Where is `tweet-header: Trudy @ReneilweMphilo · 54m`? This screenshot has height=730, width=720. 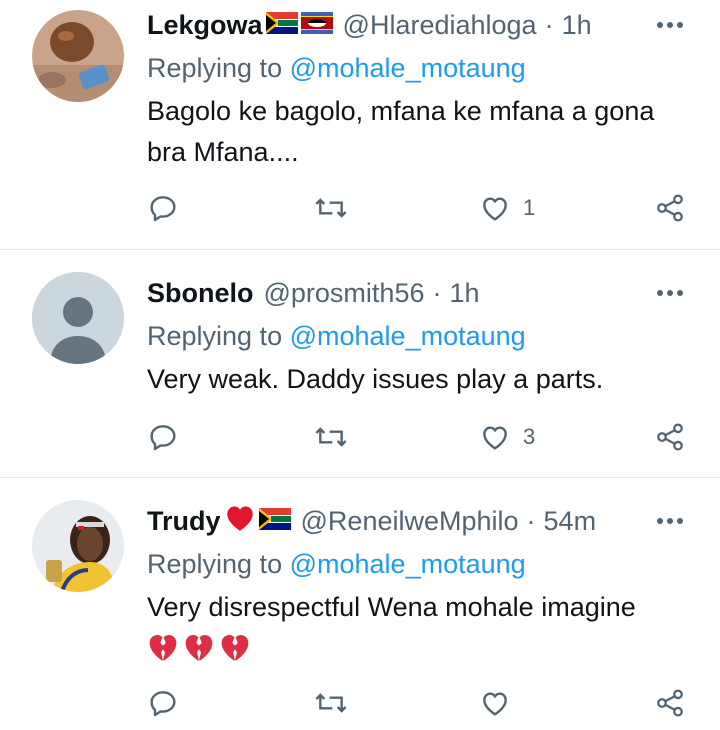
tweet-header: Trudy @ReneilweMphilo · 54m is located at coordinates (423, 521).